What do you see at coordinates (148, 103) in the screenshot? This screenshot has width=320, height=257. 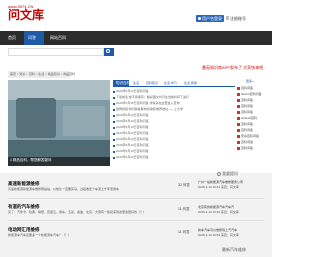 I see `list-item: 2020年5月15日百科问答 详情请在这里进入查询` at bounding box center [148, 103].